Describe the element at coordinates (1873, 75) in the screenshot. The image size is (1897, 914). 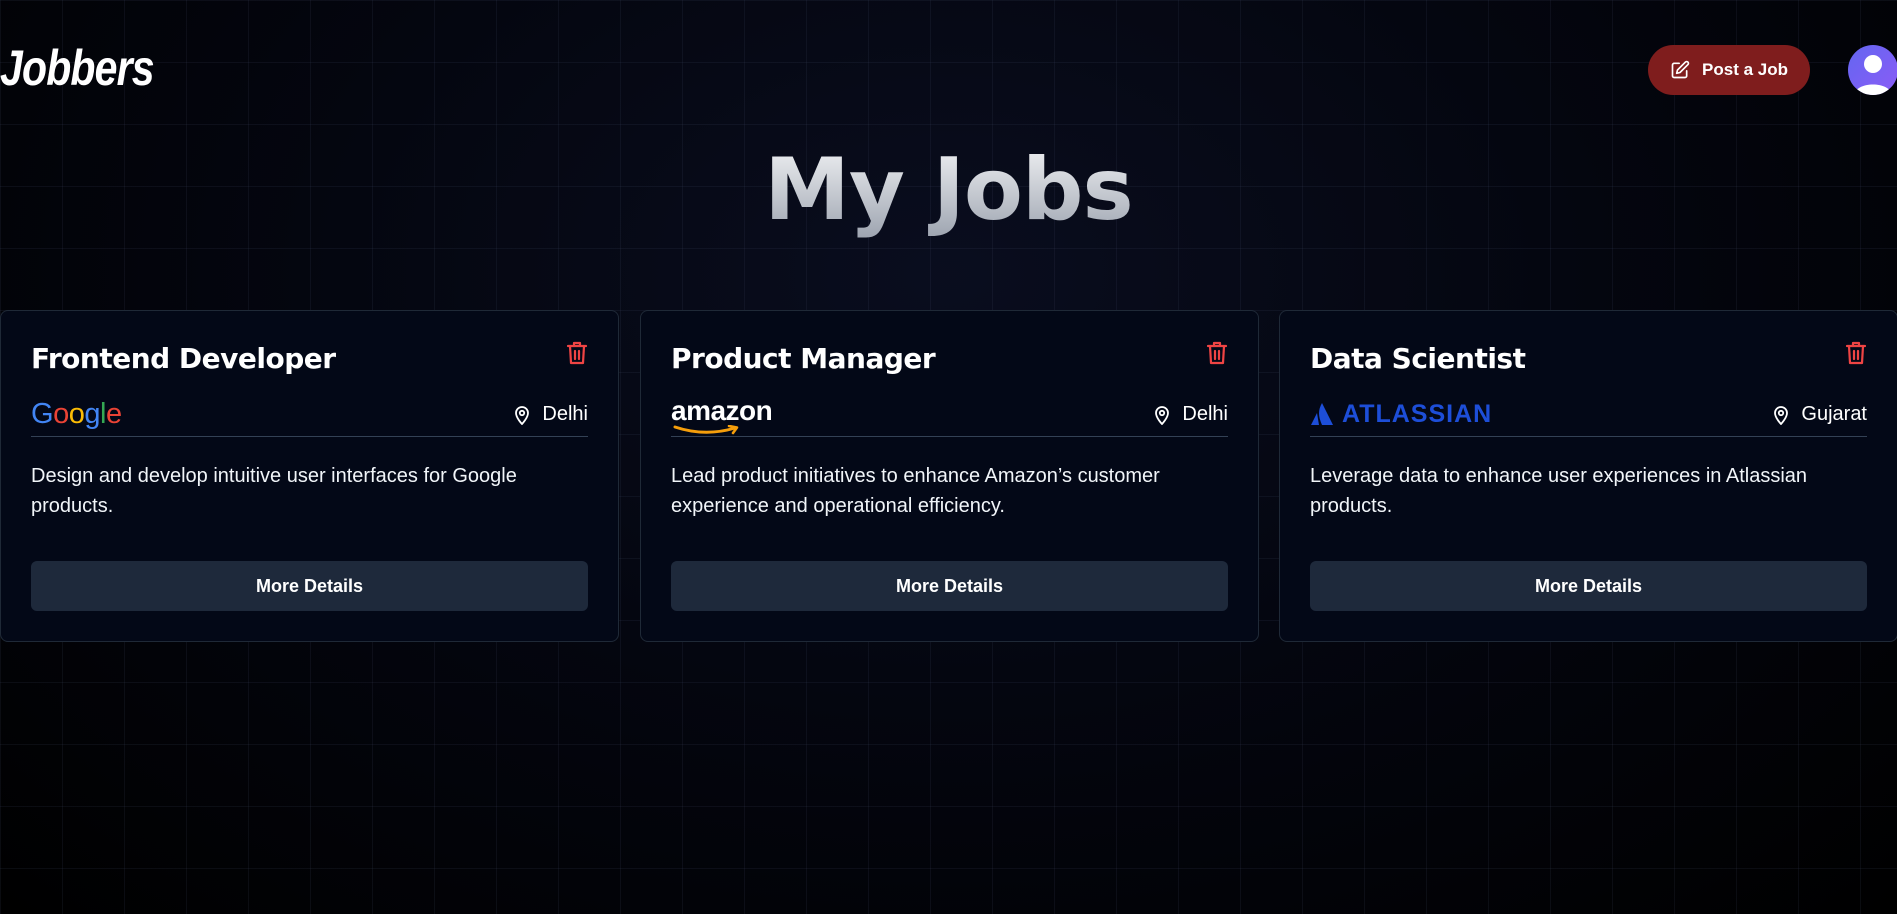
I see `user-avatar-icon` at that location.